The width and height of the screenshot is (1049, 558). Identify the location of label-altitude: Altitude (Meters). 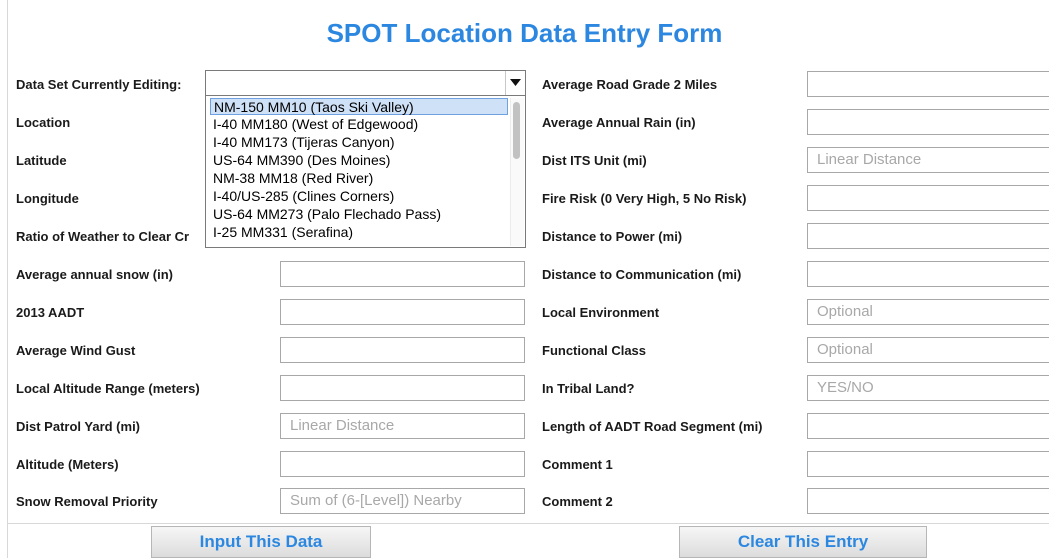
(67, 464).